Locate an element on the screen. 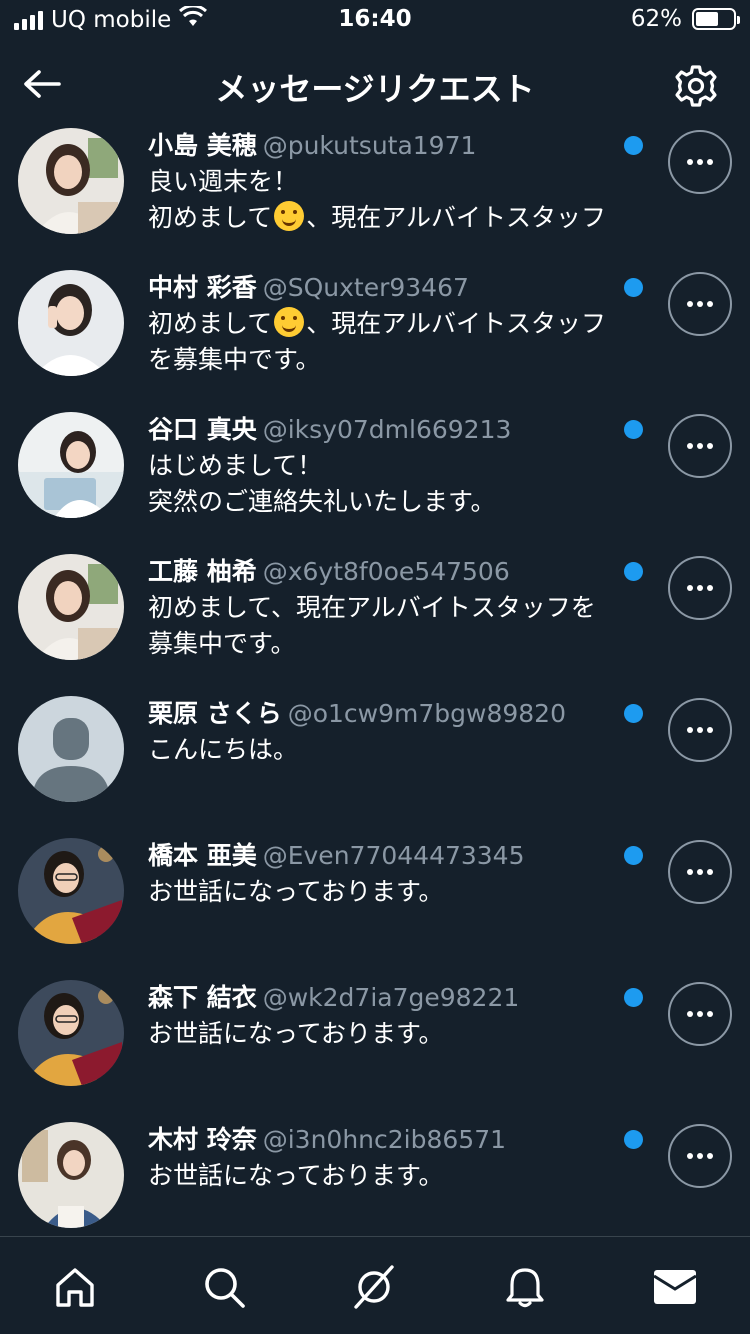  sender-handle: @wk2d7ia7ge98221 is located at coordinates (391, 997).